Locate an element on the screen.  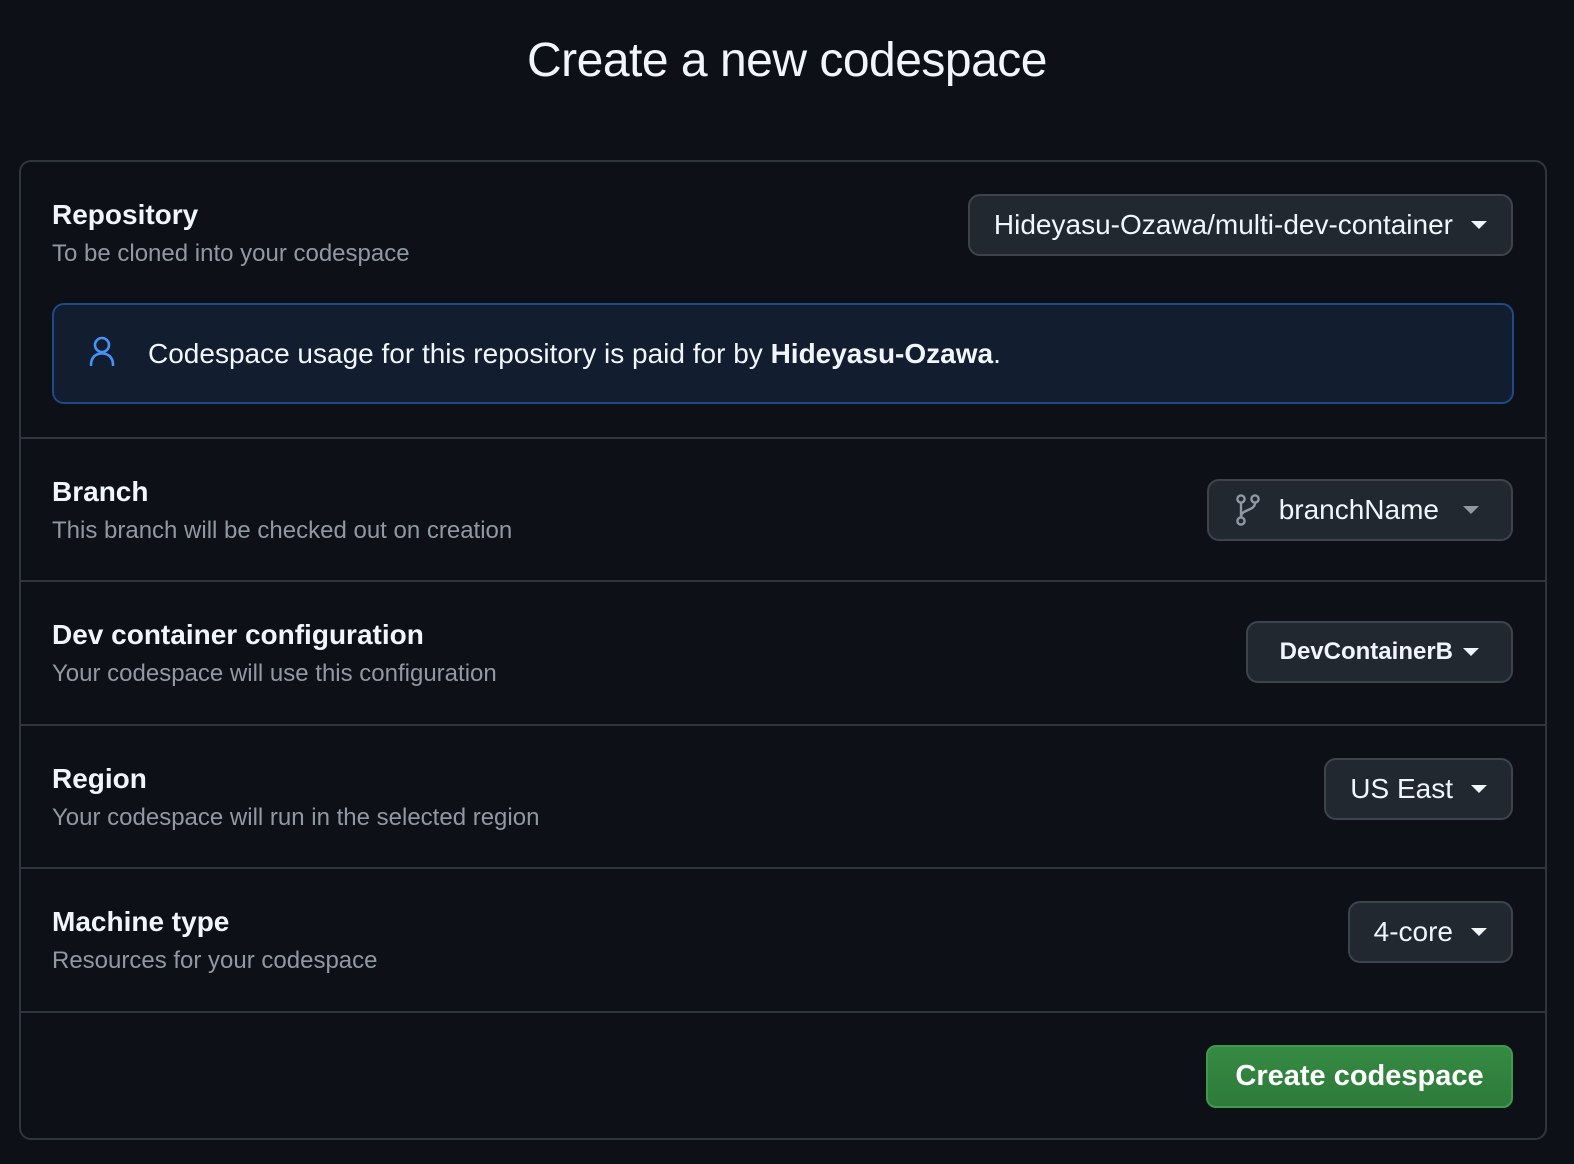
devcontainer-select: DevContainerB is located at coordinates (1379, 652).